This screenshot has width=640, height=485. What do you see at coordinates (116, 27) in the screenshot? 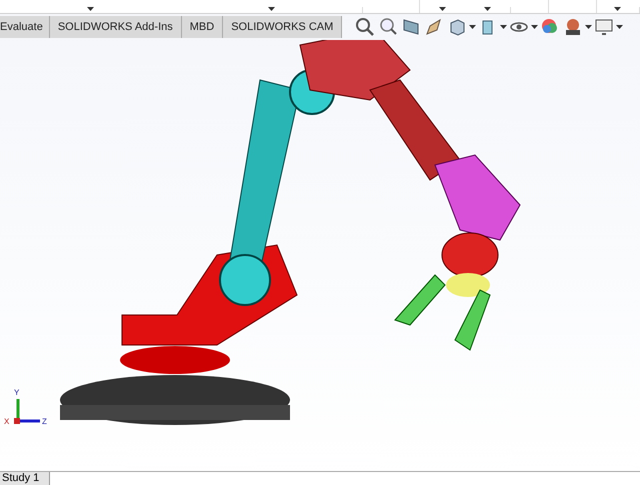
I see `ribbon-tab: SOLIDWORKS Add-Ins` at bounding box center [116, 27].